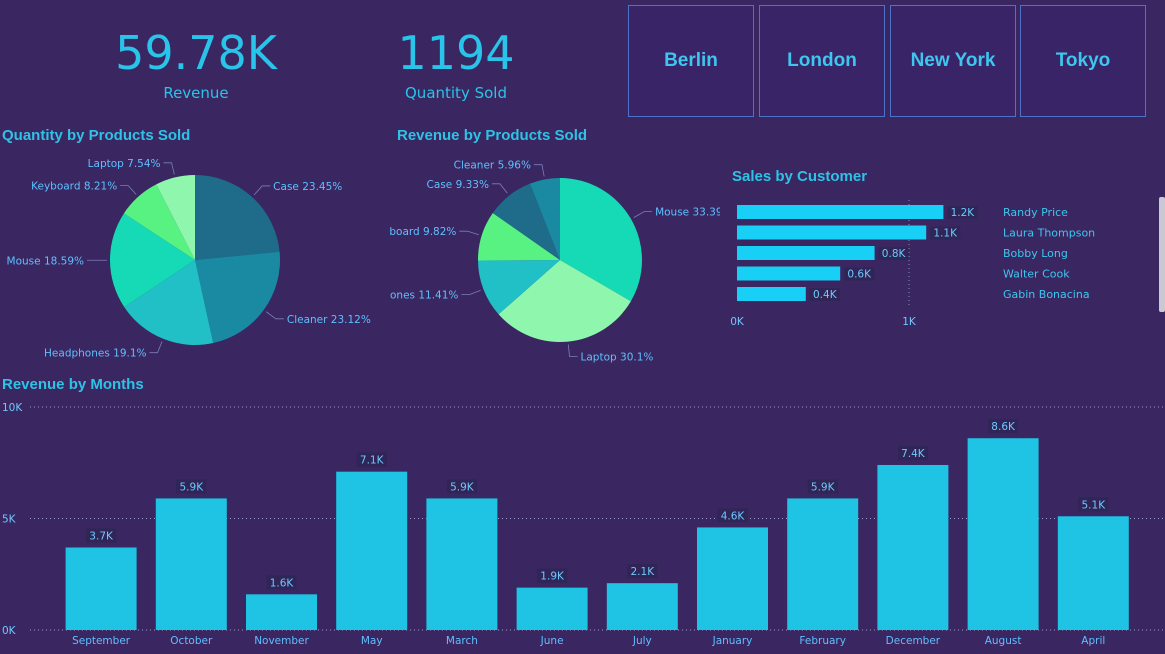 The height and width of the screenshot is (654, 1165). I want to click on customer-axis-tick: 0K, so click(737, 322).